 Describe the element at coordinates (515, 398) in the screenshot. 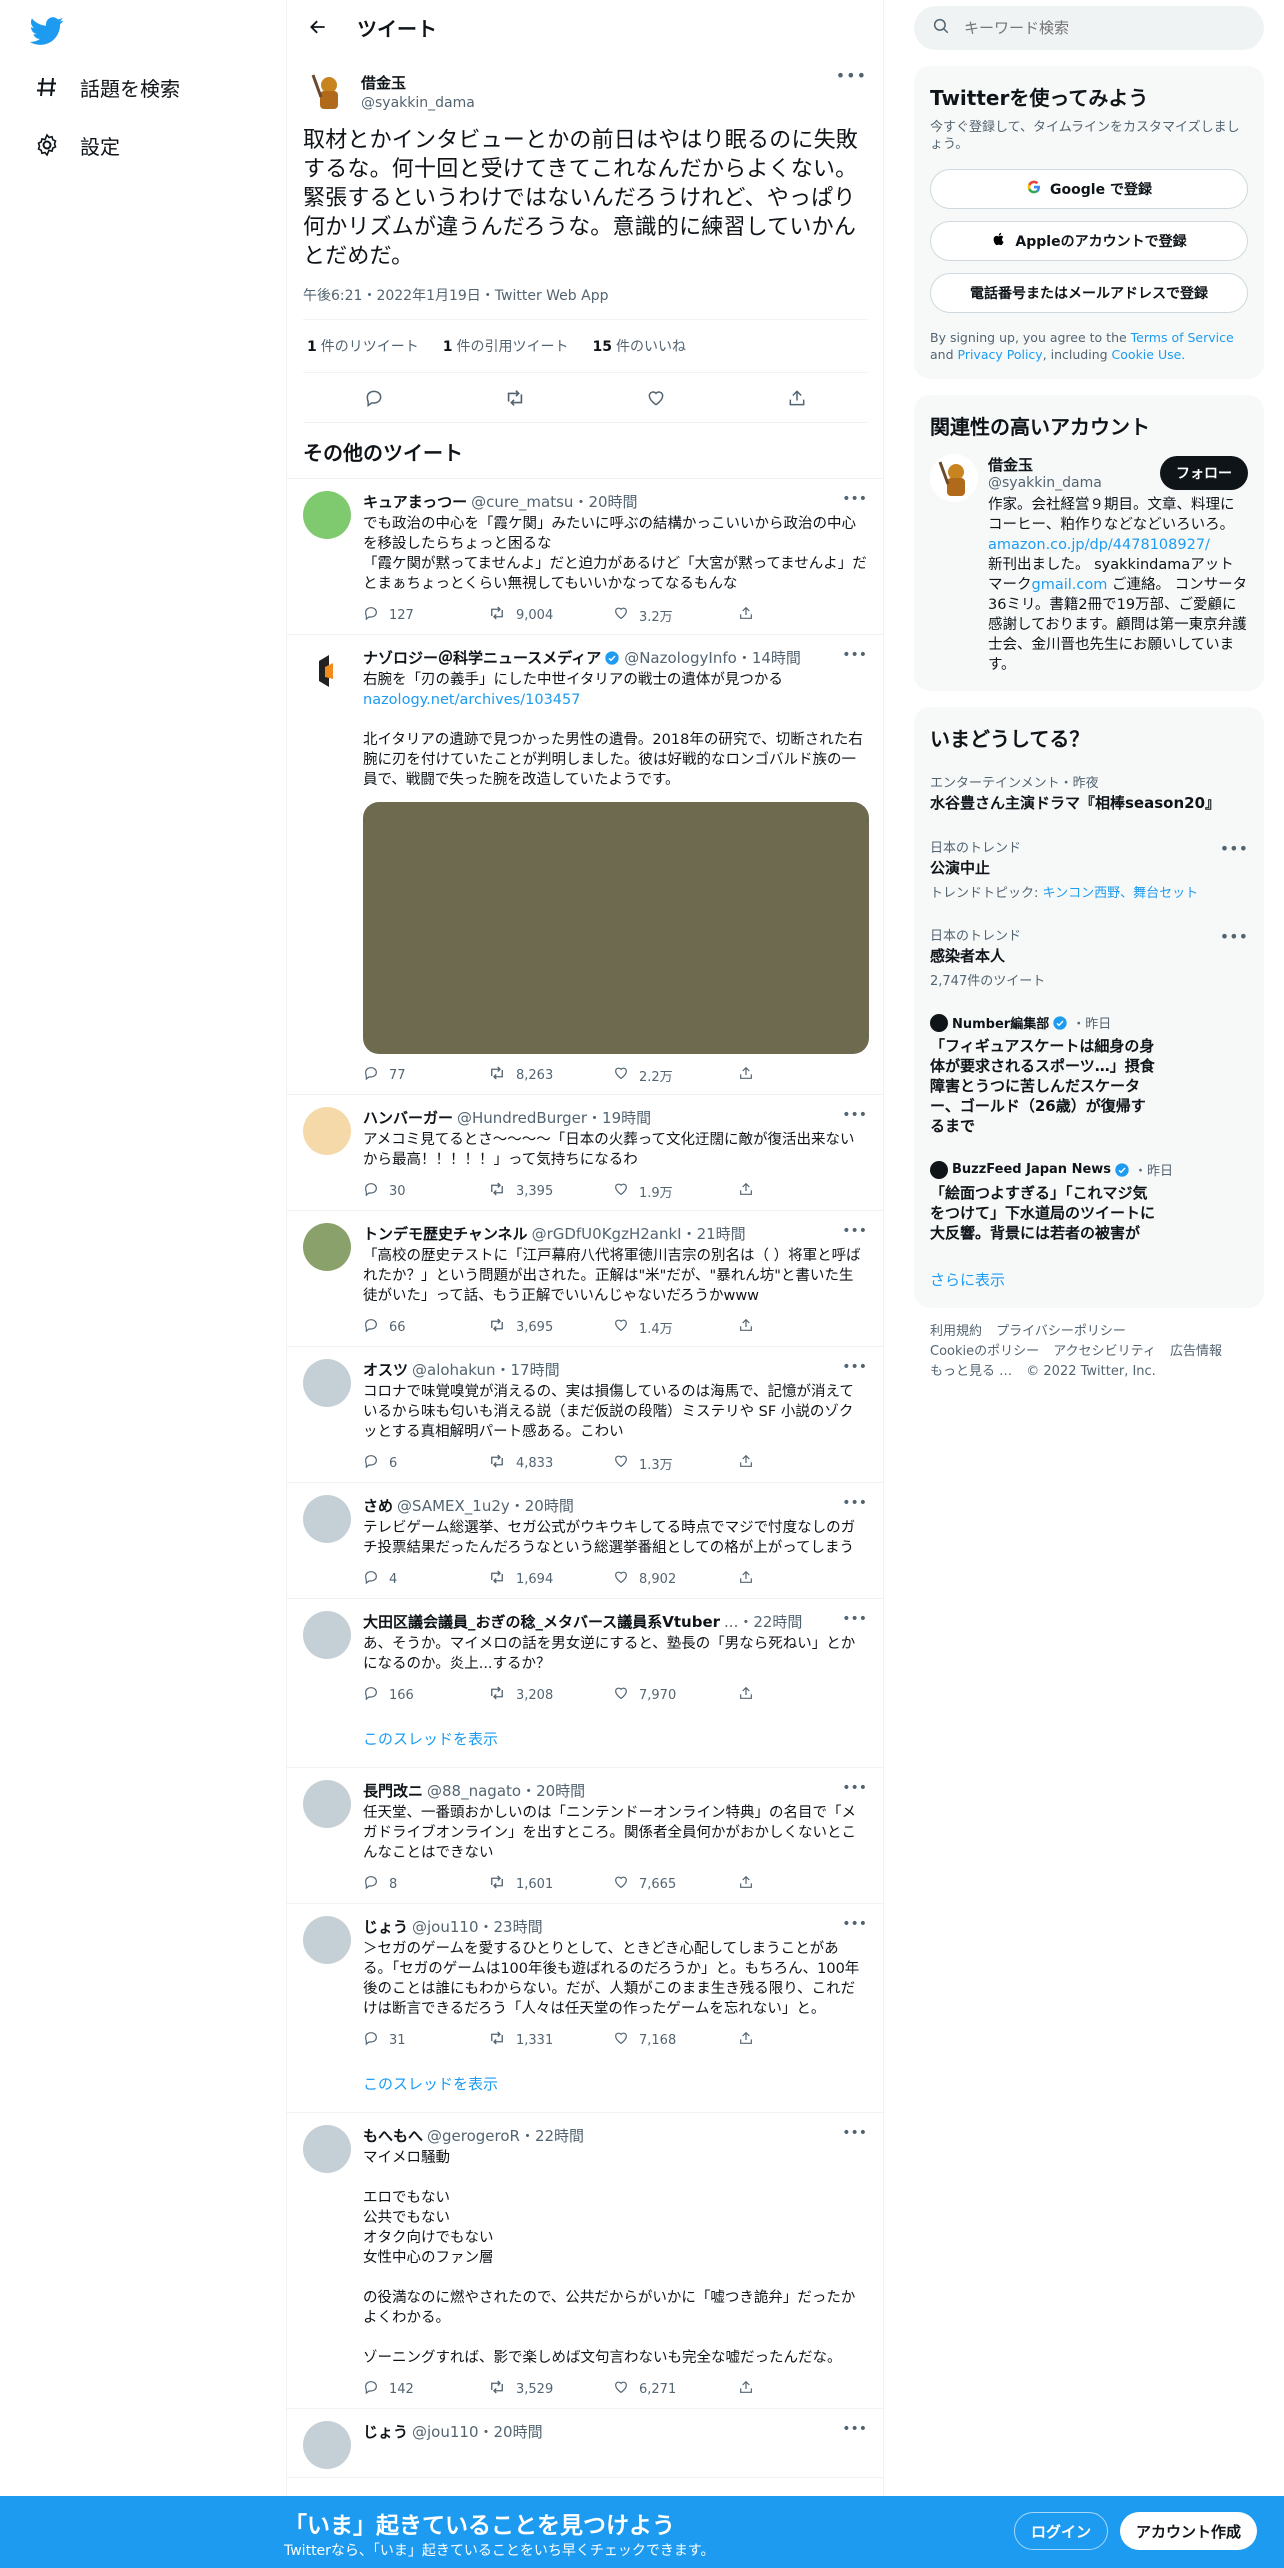

I see `retweet-icon` at that location.